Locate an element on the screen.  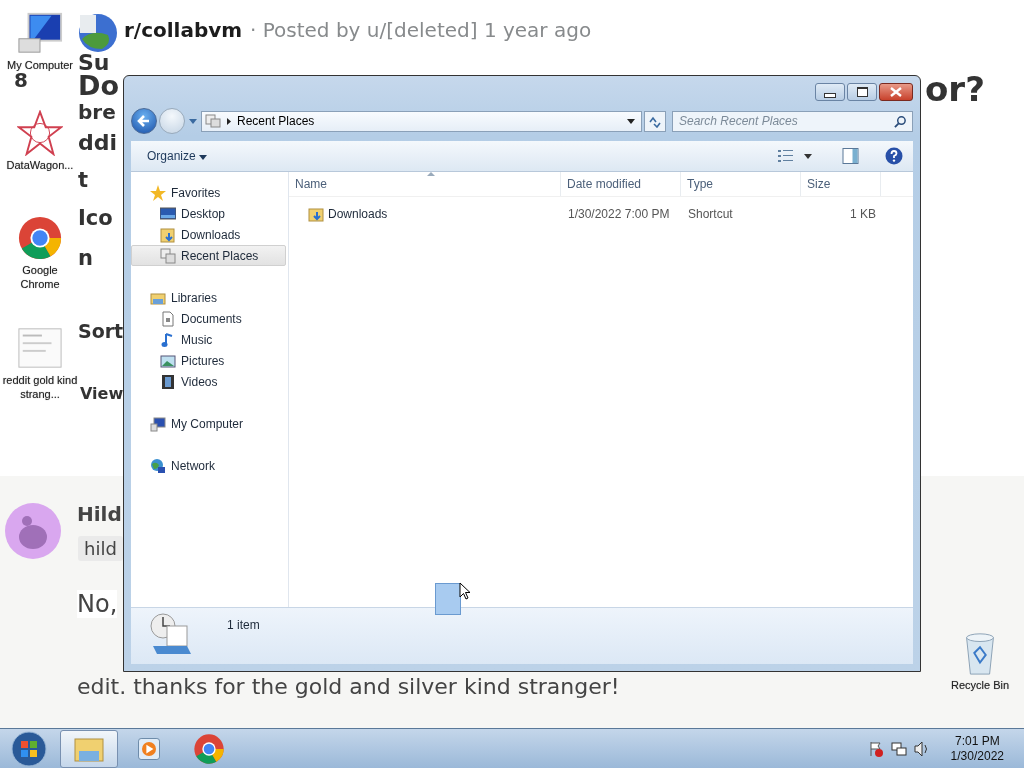
help-icon is located at coordinates (894, 156).